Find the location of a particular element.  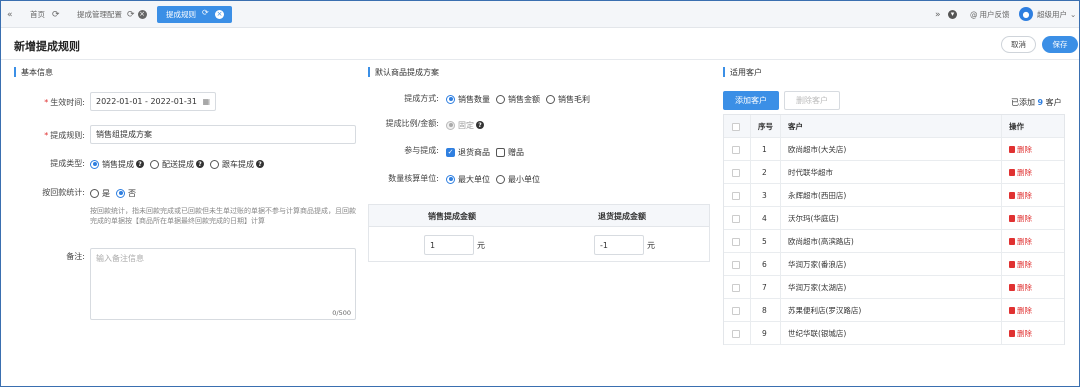

commission-rule-input: 销售组提成方案 is located at coordinates (223, 134).